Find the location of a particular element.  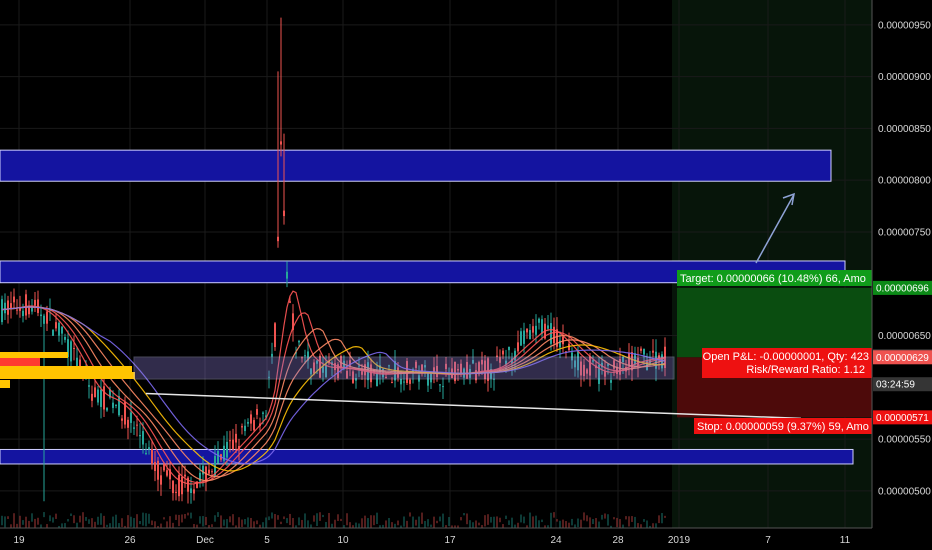

time-tick-label: 19 is located at coordinates (19, 540).